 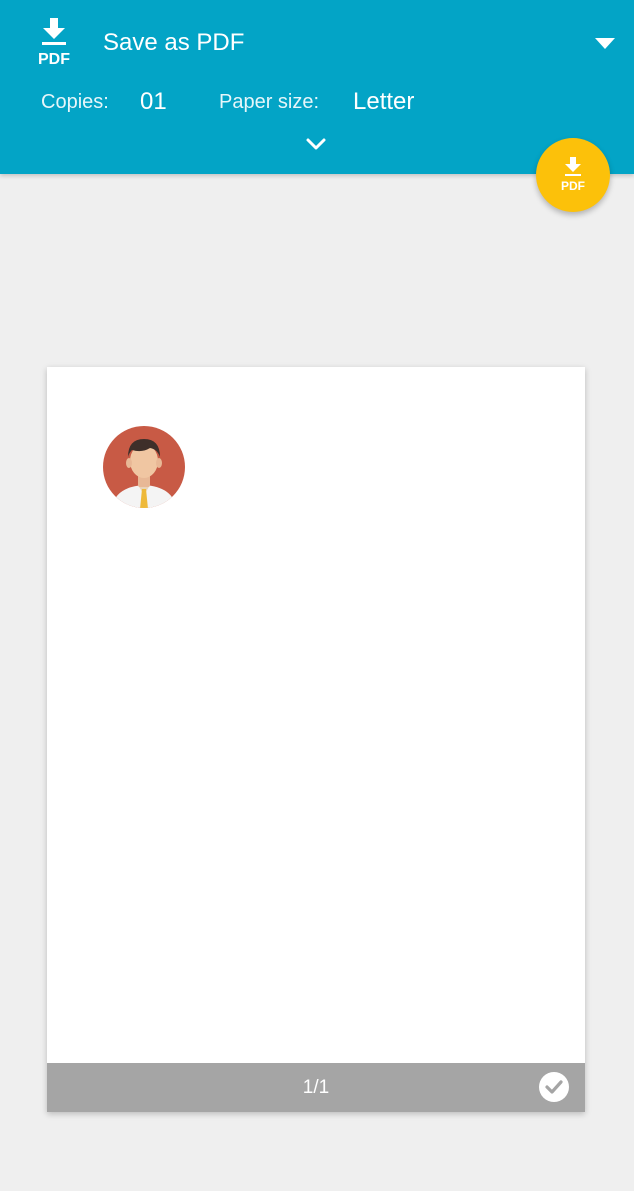 I want to click on printer-selector: PDF Save as PDF, so click(x=317, y=43).